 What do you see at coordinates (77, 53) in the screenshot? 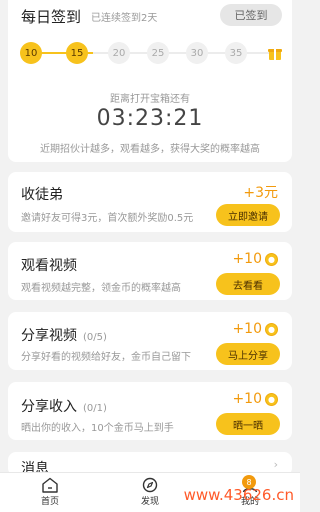
I see `checkin-day-dot: 15` at bounding box center [77, 53].